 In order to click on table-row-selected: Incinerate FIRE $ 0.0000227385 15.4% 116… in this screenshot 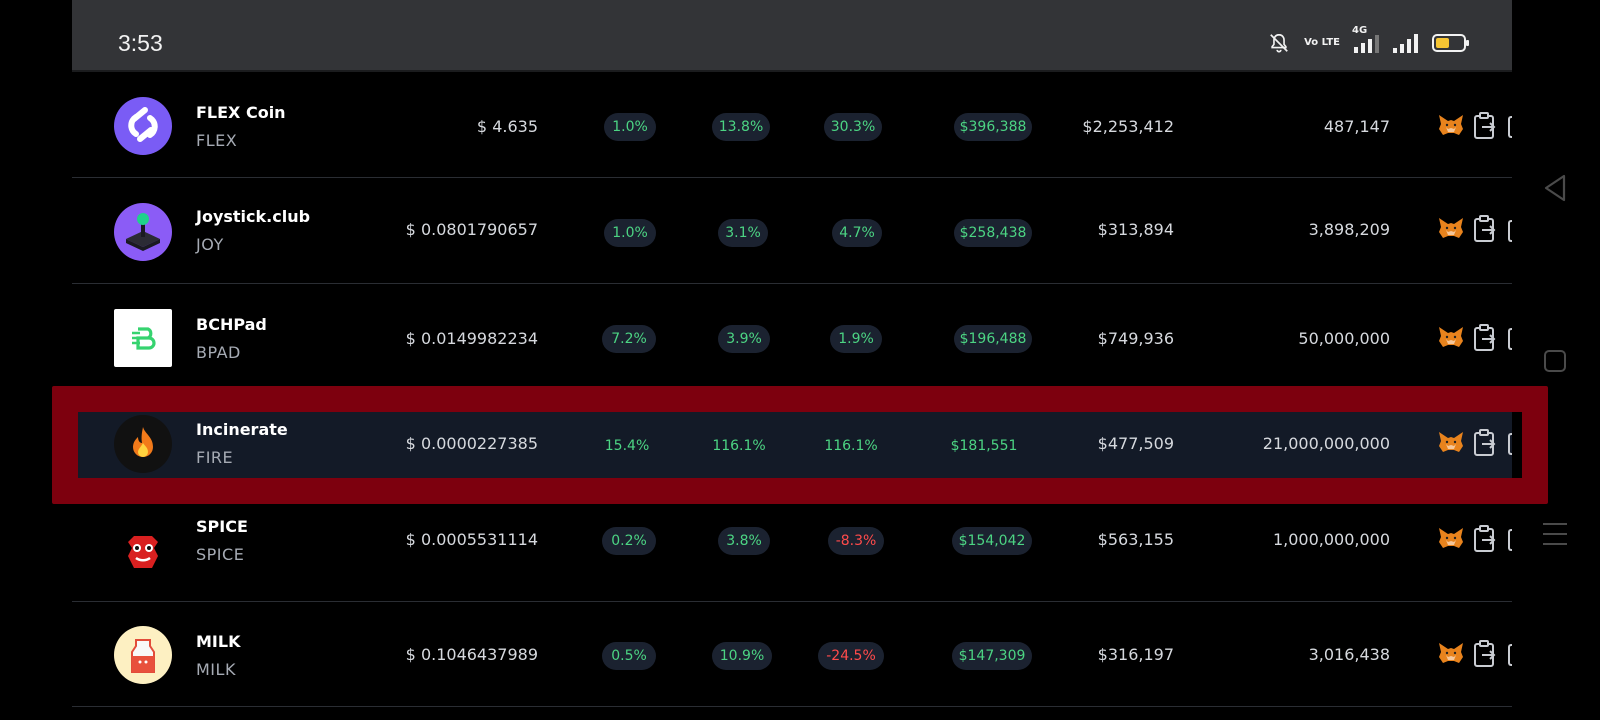, I will do `click(792, 445)`.